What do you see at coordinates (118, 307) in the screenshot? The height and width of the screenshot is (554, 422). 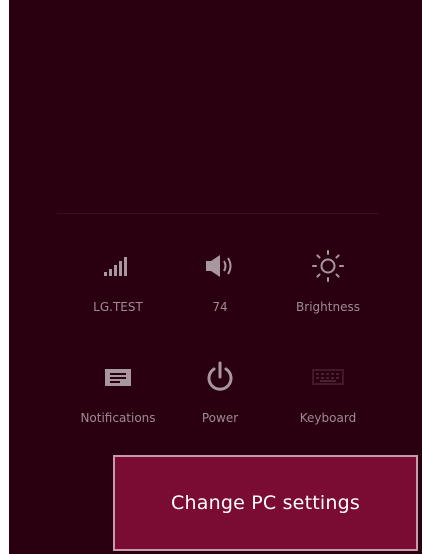 I see `network-label: LG.TEST` at bounding box center [118, 307].